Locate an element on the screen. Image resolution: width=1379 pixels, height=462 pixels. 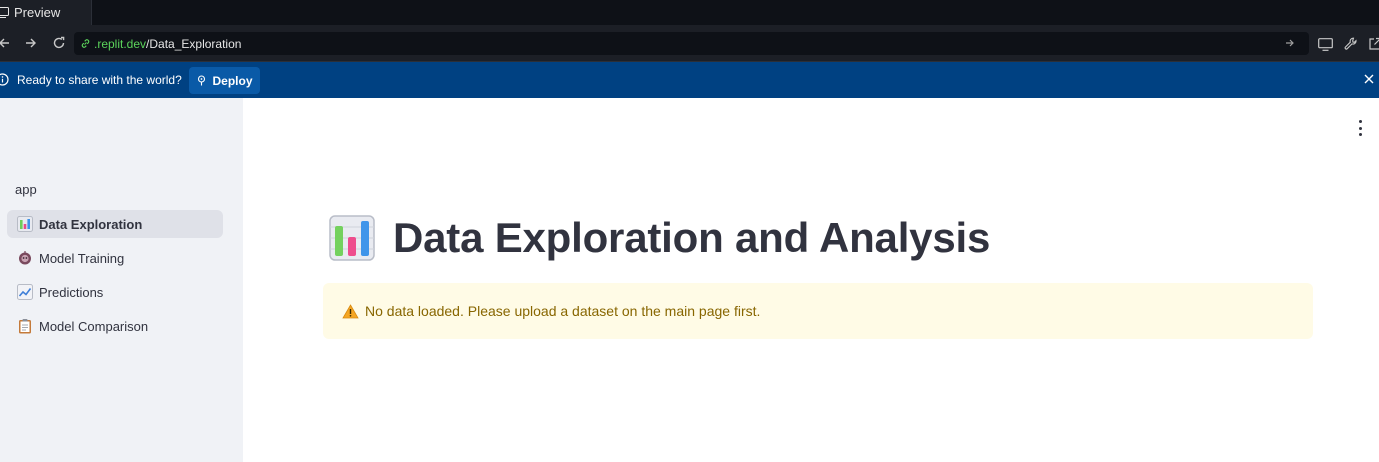
close-icon is located at coordinates (1369, 79).